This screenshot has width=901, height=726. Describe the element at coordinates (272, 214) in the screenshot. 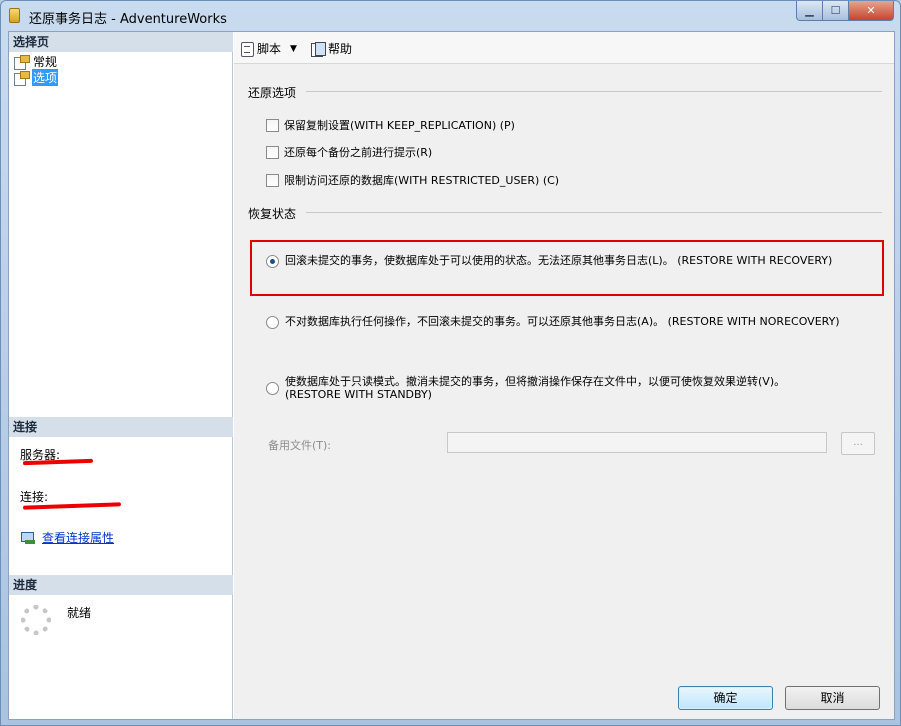

I see `recovery-state-title: 恢复状态` at that location.